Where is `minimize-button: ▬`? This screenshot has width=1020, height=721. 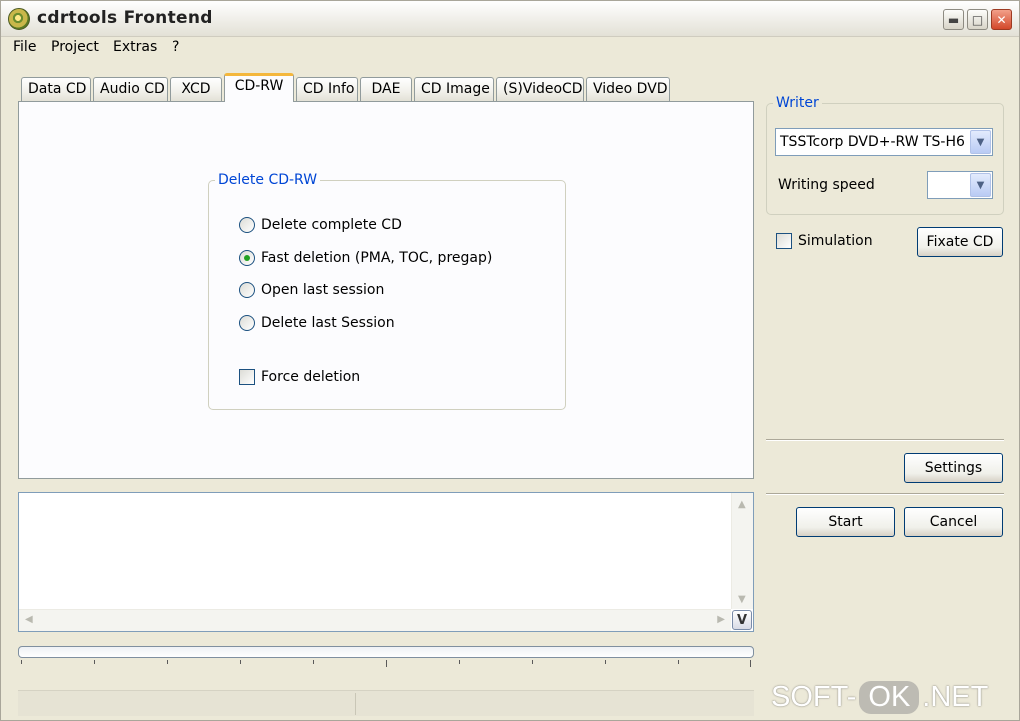 minimize-button: ▬ is located at coordinates (953, 19).